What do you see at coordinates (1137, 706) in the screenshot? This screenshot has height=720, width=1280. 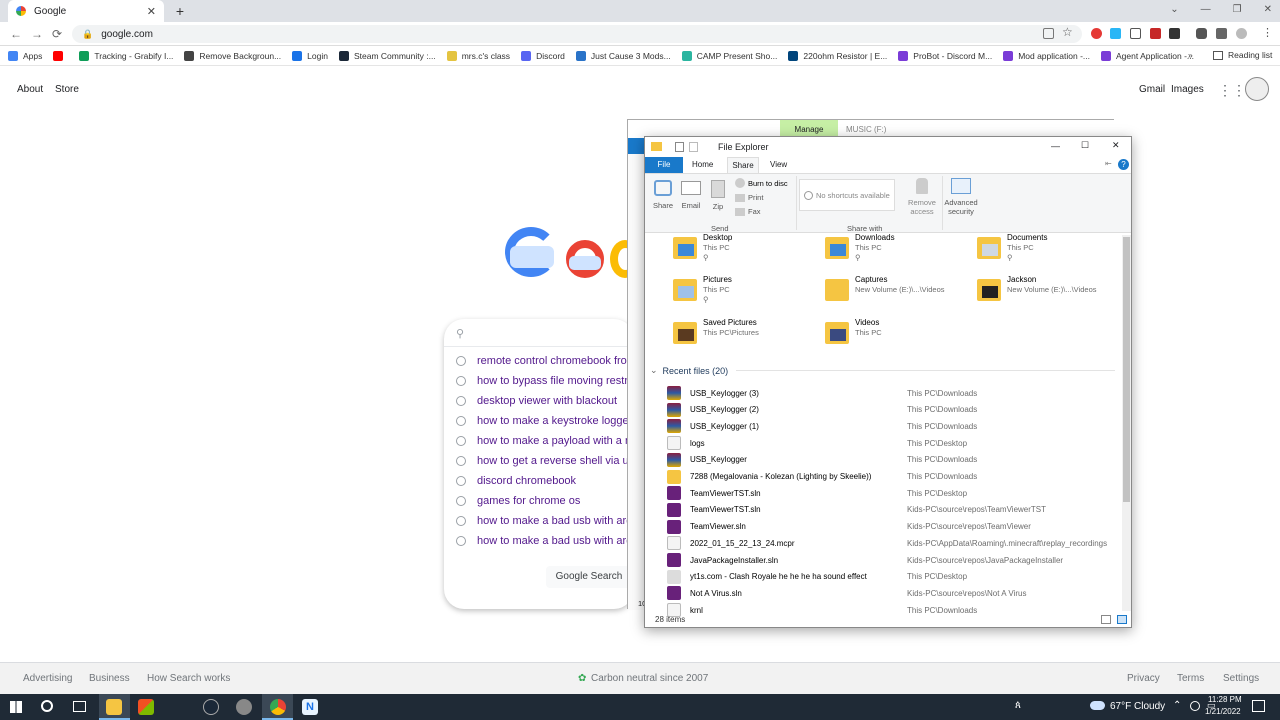 I see `weather-text: 67°F Cloudy` at bounding box center [1137, 706].